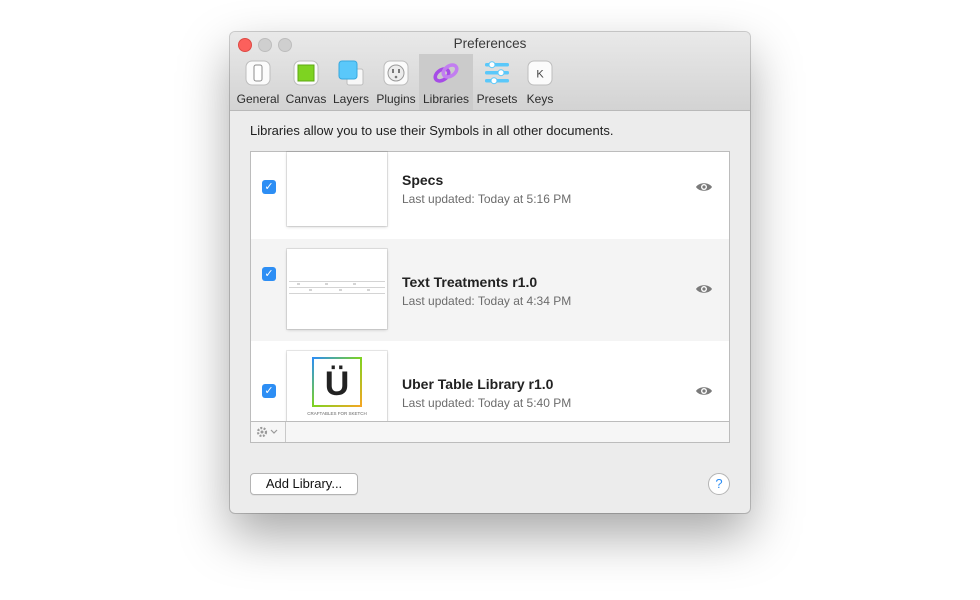  I want to click on libraries-icon, so click(446, 73).